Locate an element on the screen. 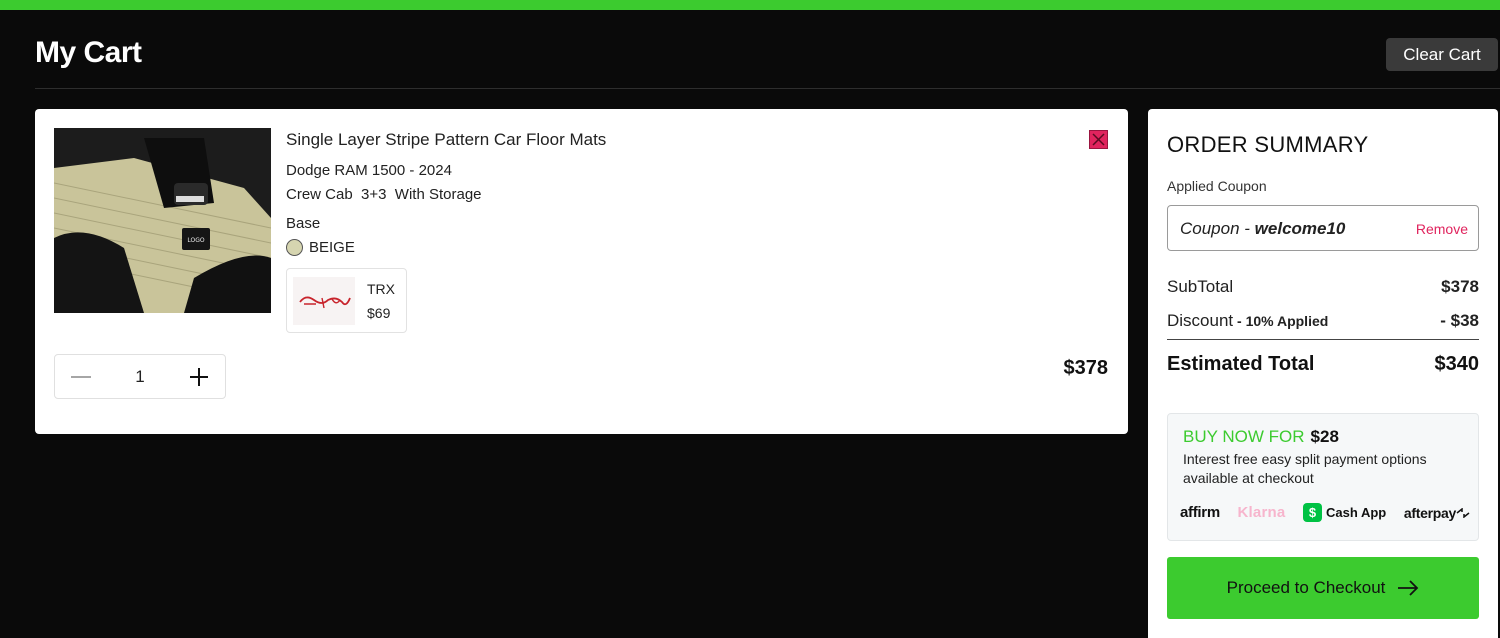 The image size is (1500, 638). close-icon is located at coordinates (1098, 139).